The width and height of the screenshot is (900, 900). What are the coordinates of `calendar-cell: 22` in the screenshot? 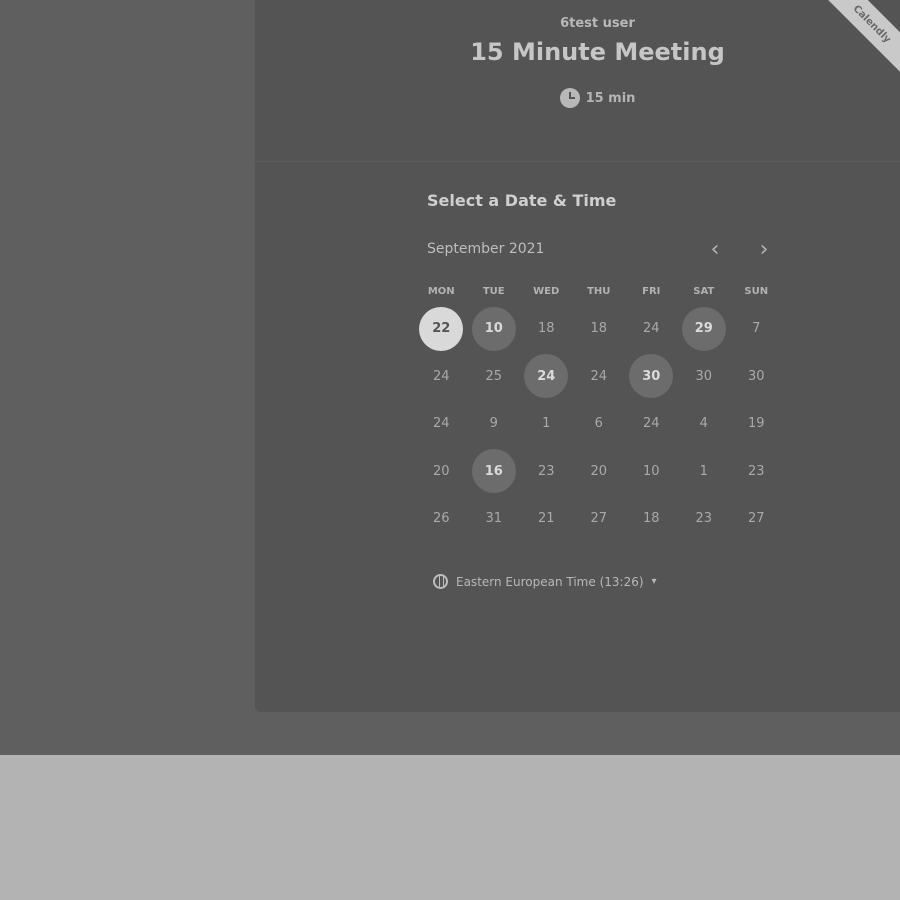 It's located at (441, 329).